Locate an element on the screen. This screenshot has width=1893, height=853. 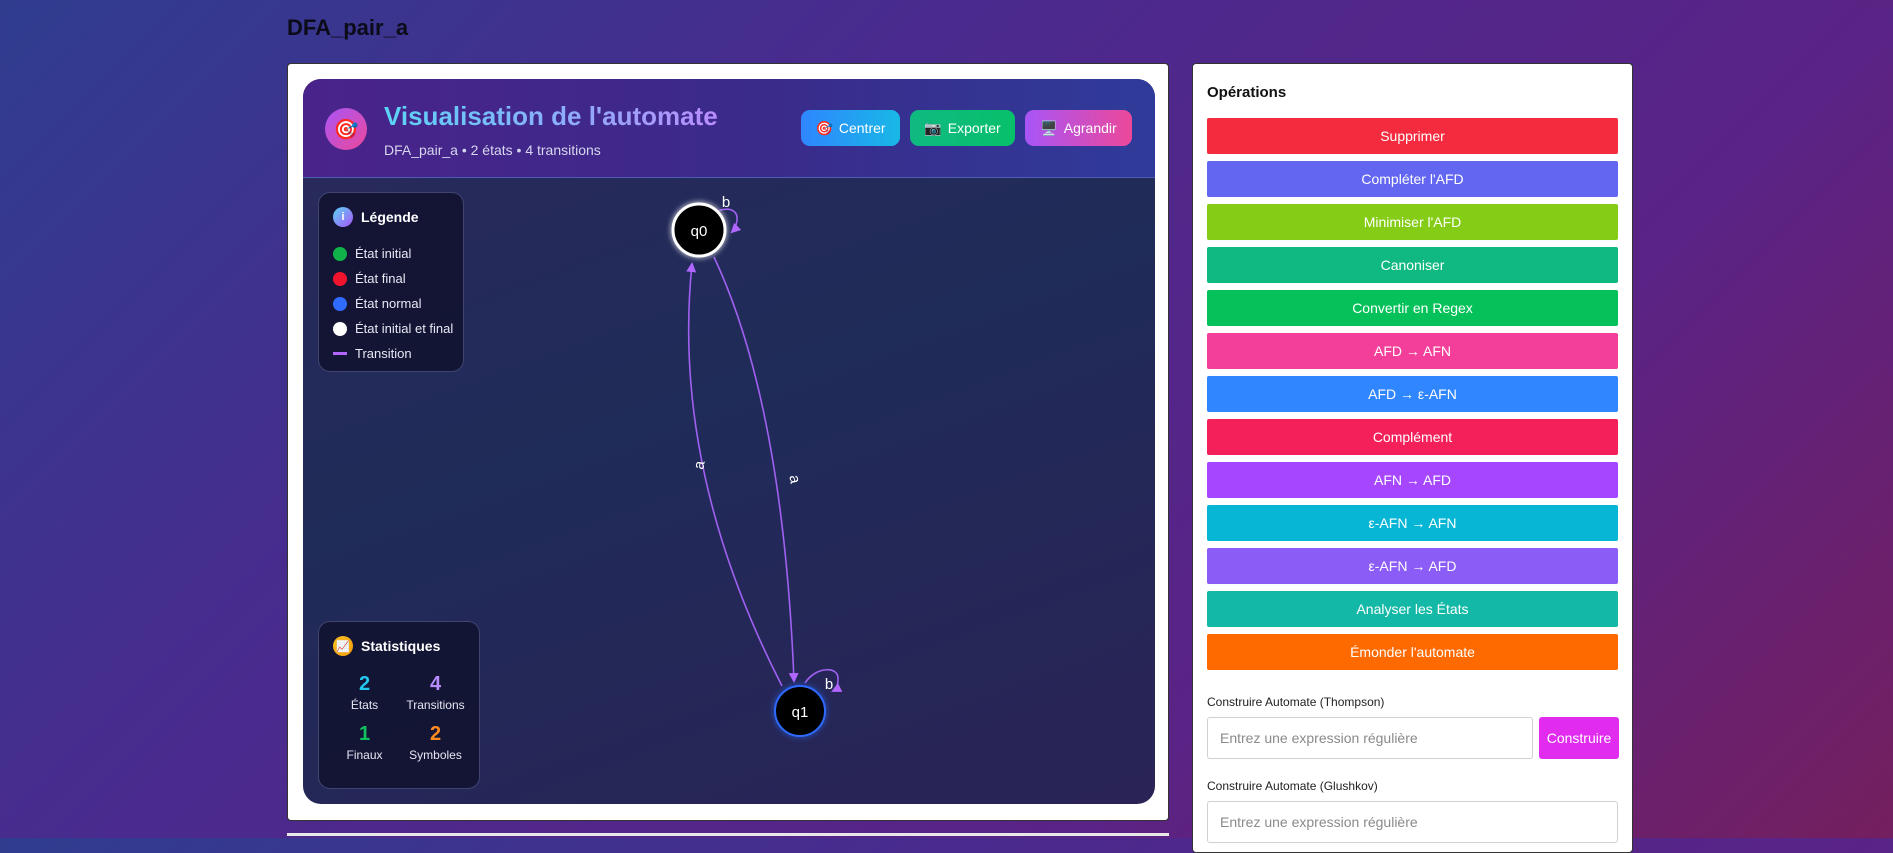
minimize-dfa-button: Minimiser l'AFD is located at coordinates (1412, 222).